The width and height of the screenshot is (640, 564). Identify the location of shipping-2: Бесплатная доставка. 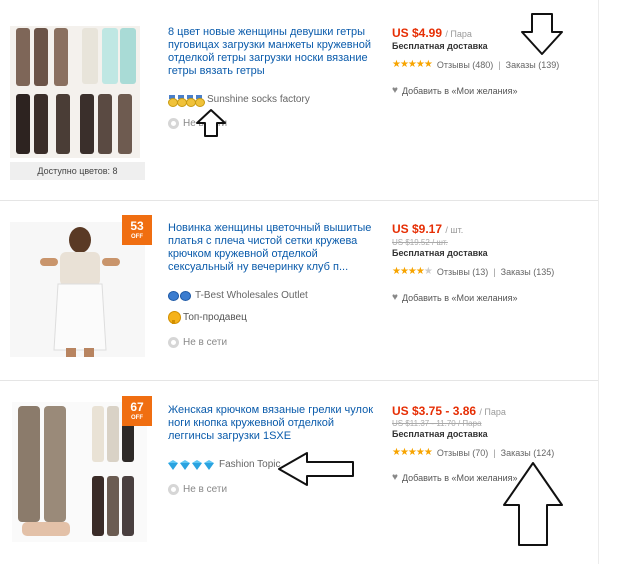
(440, 253).